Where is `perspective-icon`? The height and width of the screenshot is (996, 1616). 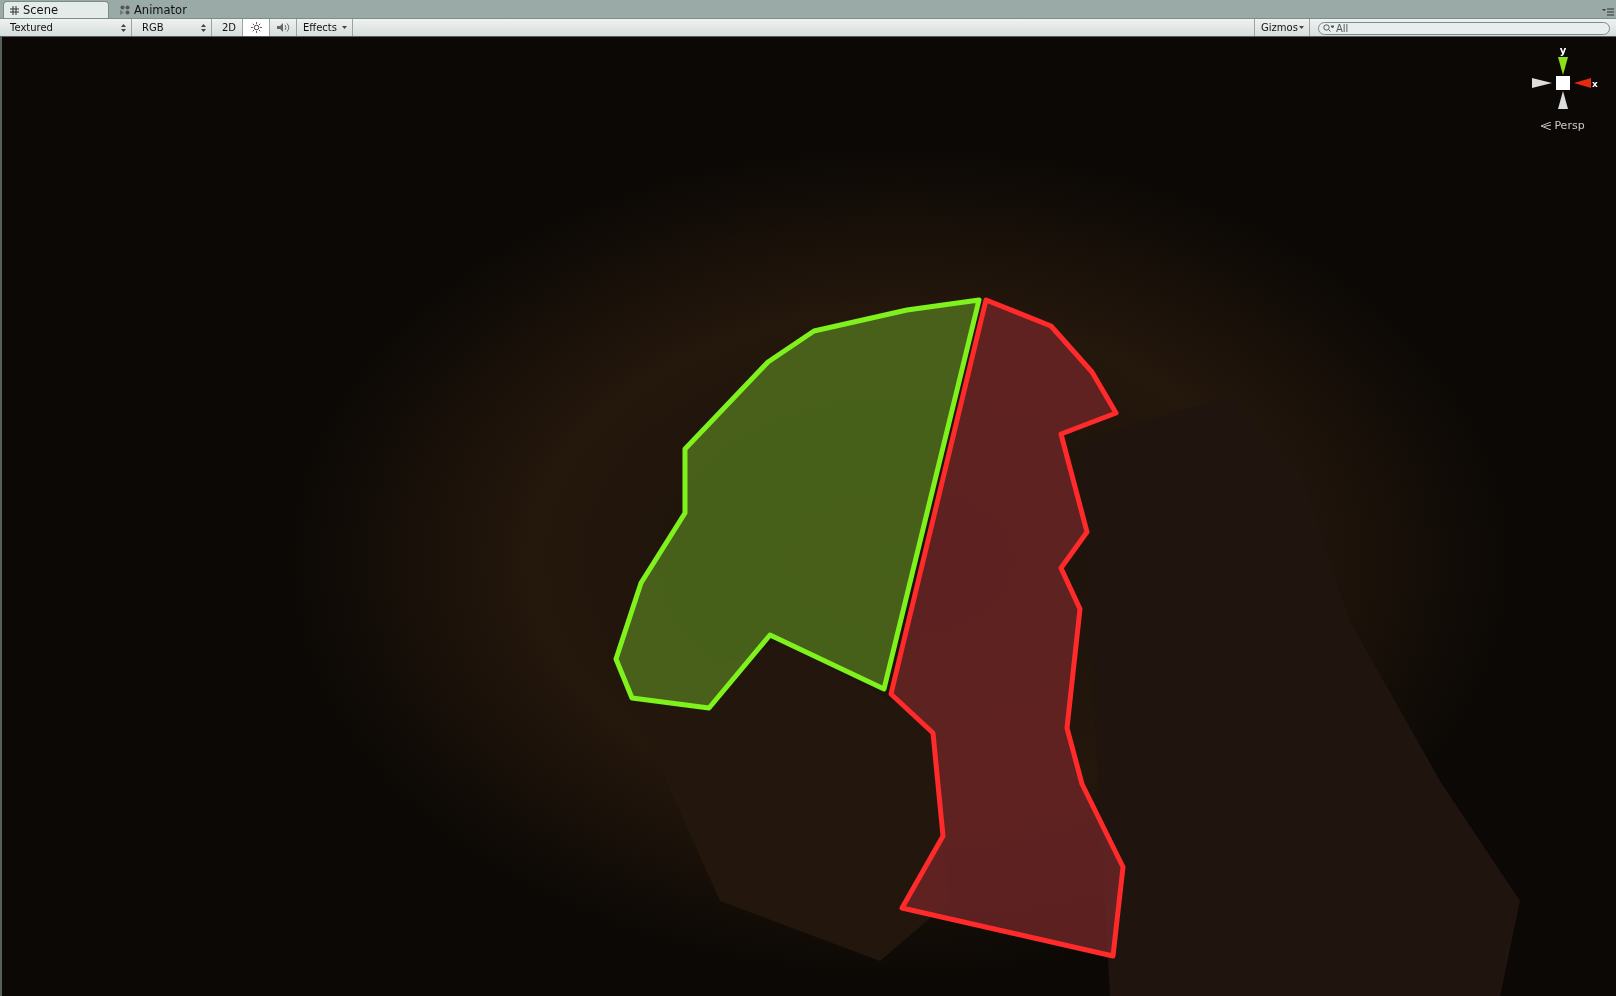 perspective-icon is located at coordinates (1546, 125).